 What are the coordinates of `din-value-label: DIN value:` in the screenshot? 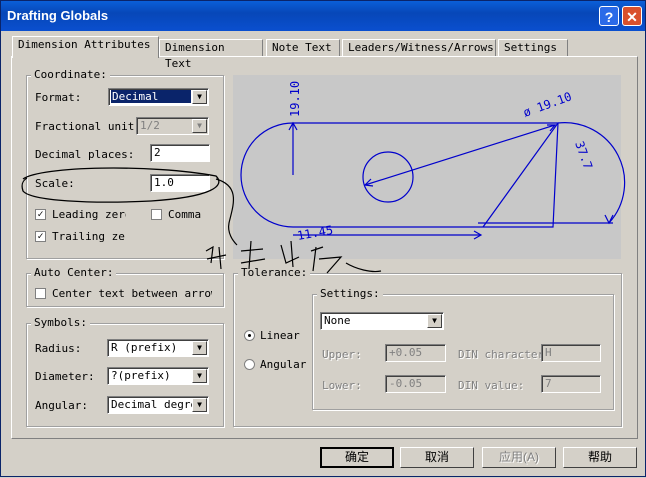 It's located at (491, 385).